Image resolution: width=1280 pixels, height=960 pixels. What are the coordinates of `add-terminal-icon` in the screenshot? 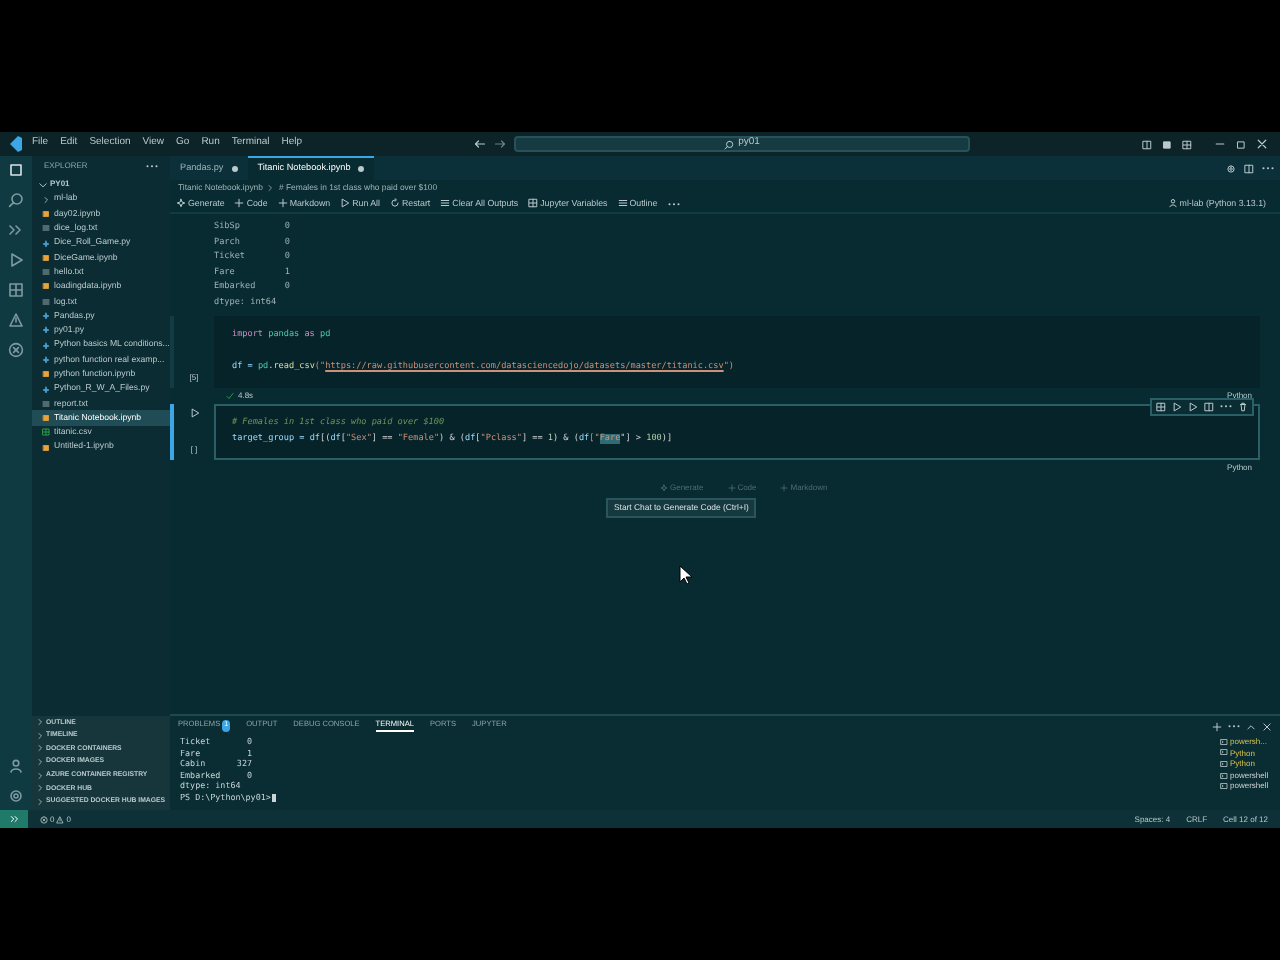 It's located at (1217, 726).